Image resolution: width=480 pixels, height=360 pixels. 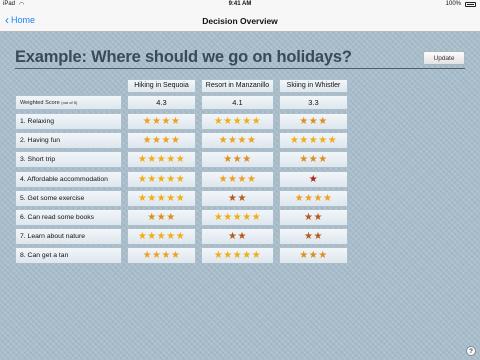 I want to click on criterion-label: 2. Having fun, so click(x=68, y=140).